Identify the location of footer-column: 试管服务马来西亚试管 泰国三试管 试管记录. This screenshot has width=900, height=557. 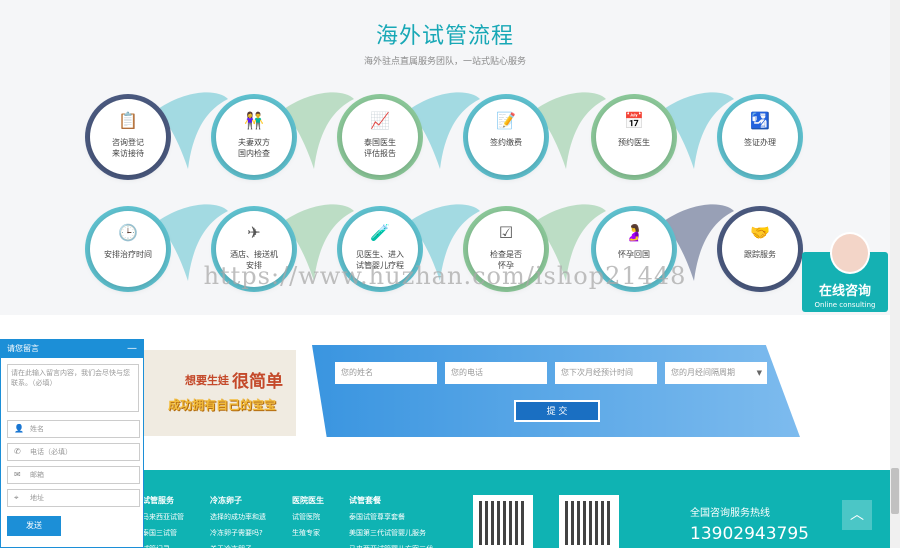
(163, 525).